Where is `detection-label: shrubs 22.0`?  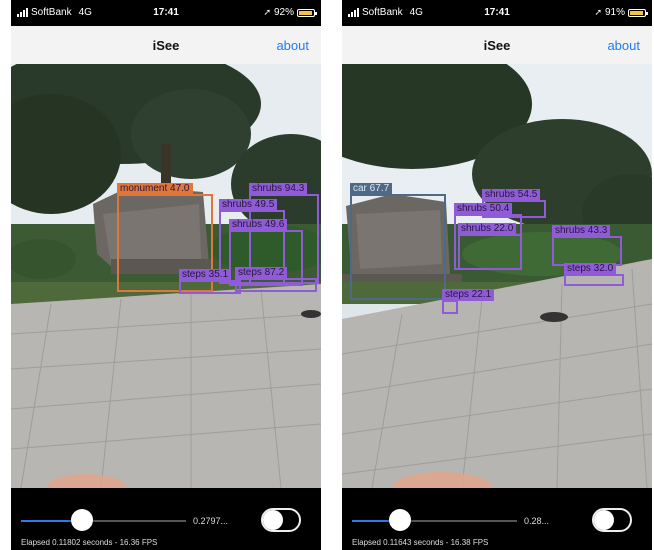 detection-label: shrubs 22.0 is located at coordinates (487, 229).